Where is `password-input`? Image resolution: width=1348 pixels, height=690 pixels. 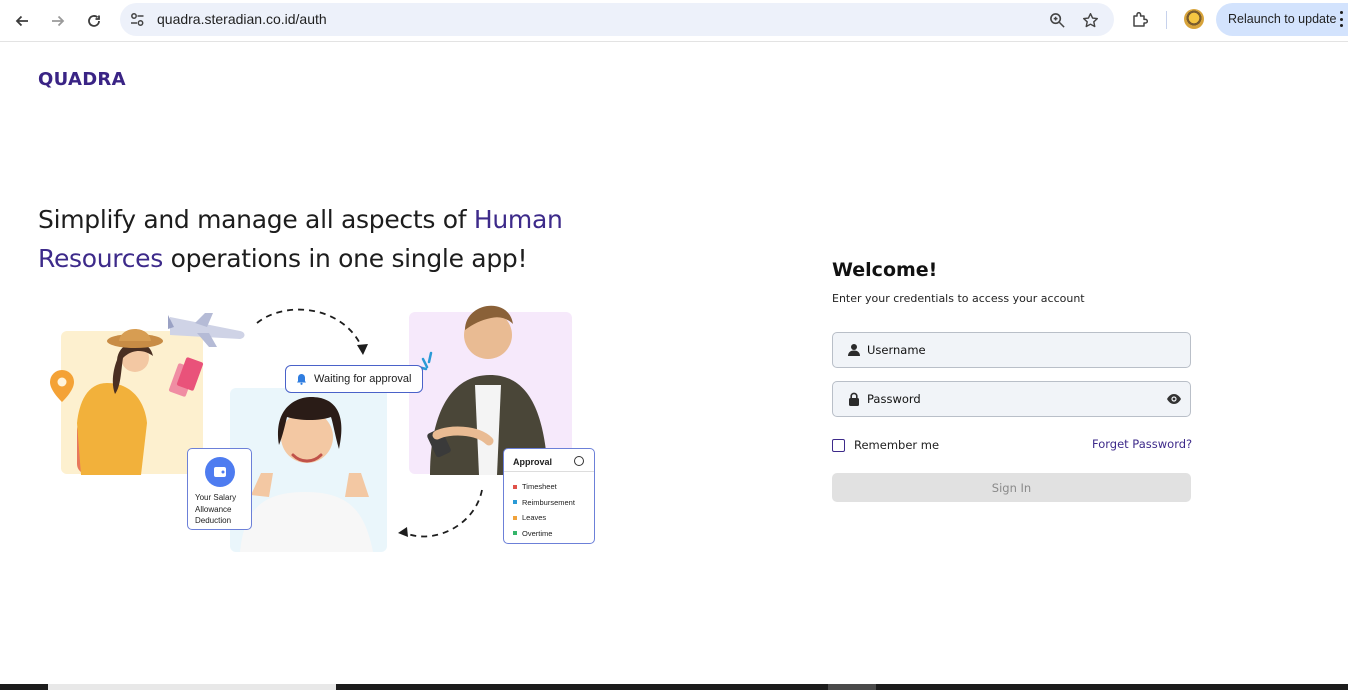
password-input is located at coordinates (1017, 399).